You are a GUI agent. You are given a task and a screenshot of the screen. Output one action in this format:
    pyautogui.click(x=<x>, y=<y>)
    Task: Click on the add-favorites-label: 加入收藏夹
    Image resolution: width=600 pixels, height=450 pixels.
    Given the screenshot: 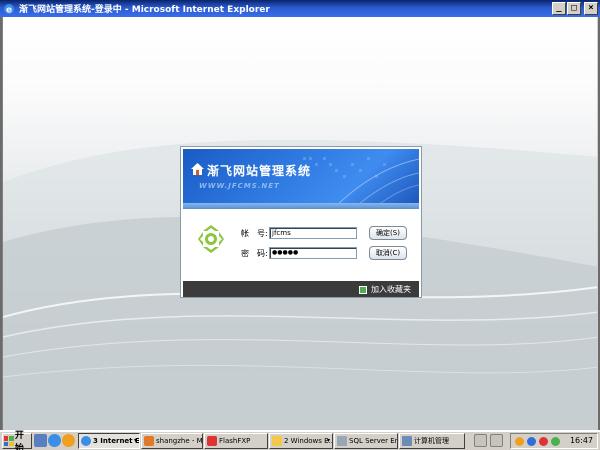 What is the action you would take?
    pyautogui.click(x=391, y=289)
    